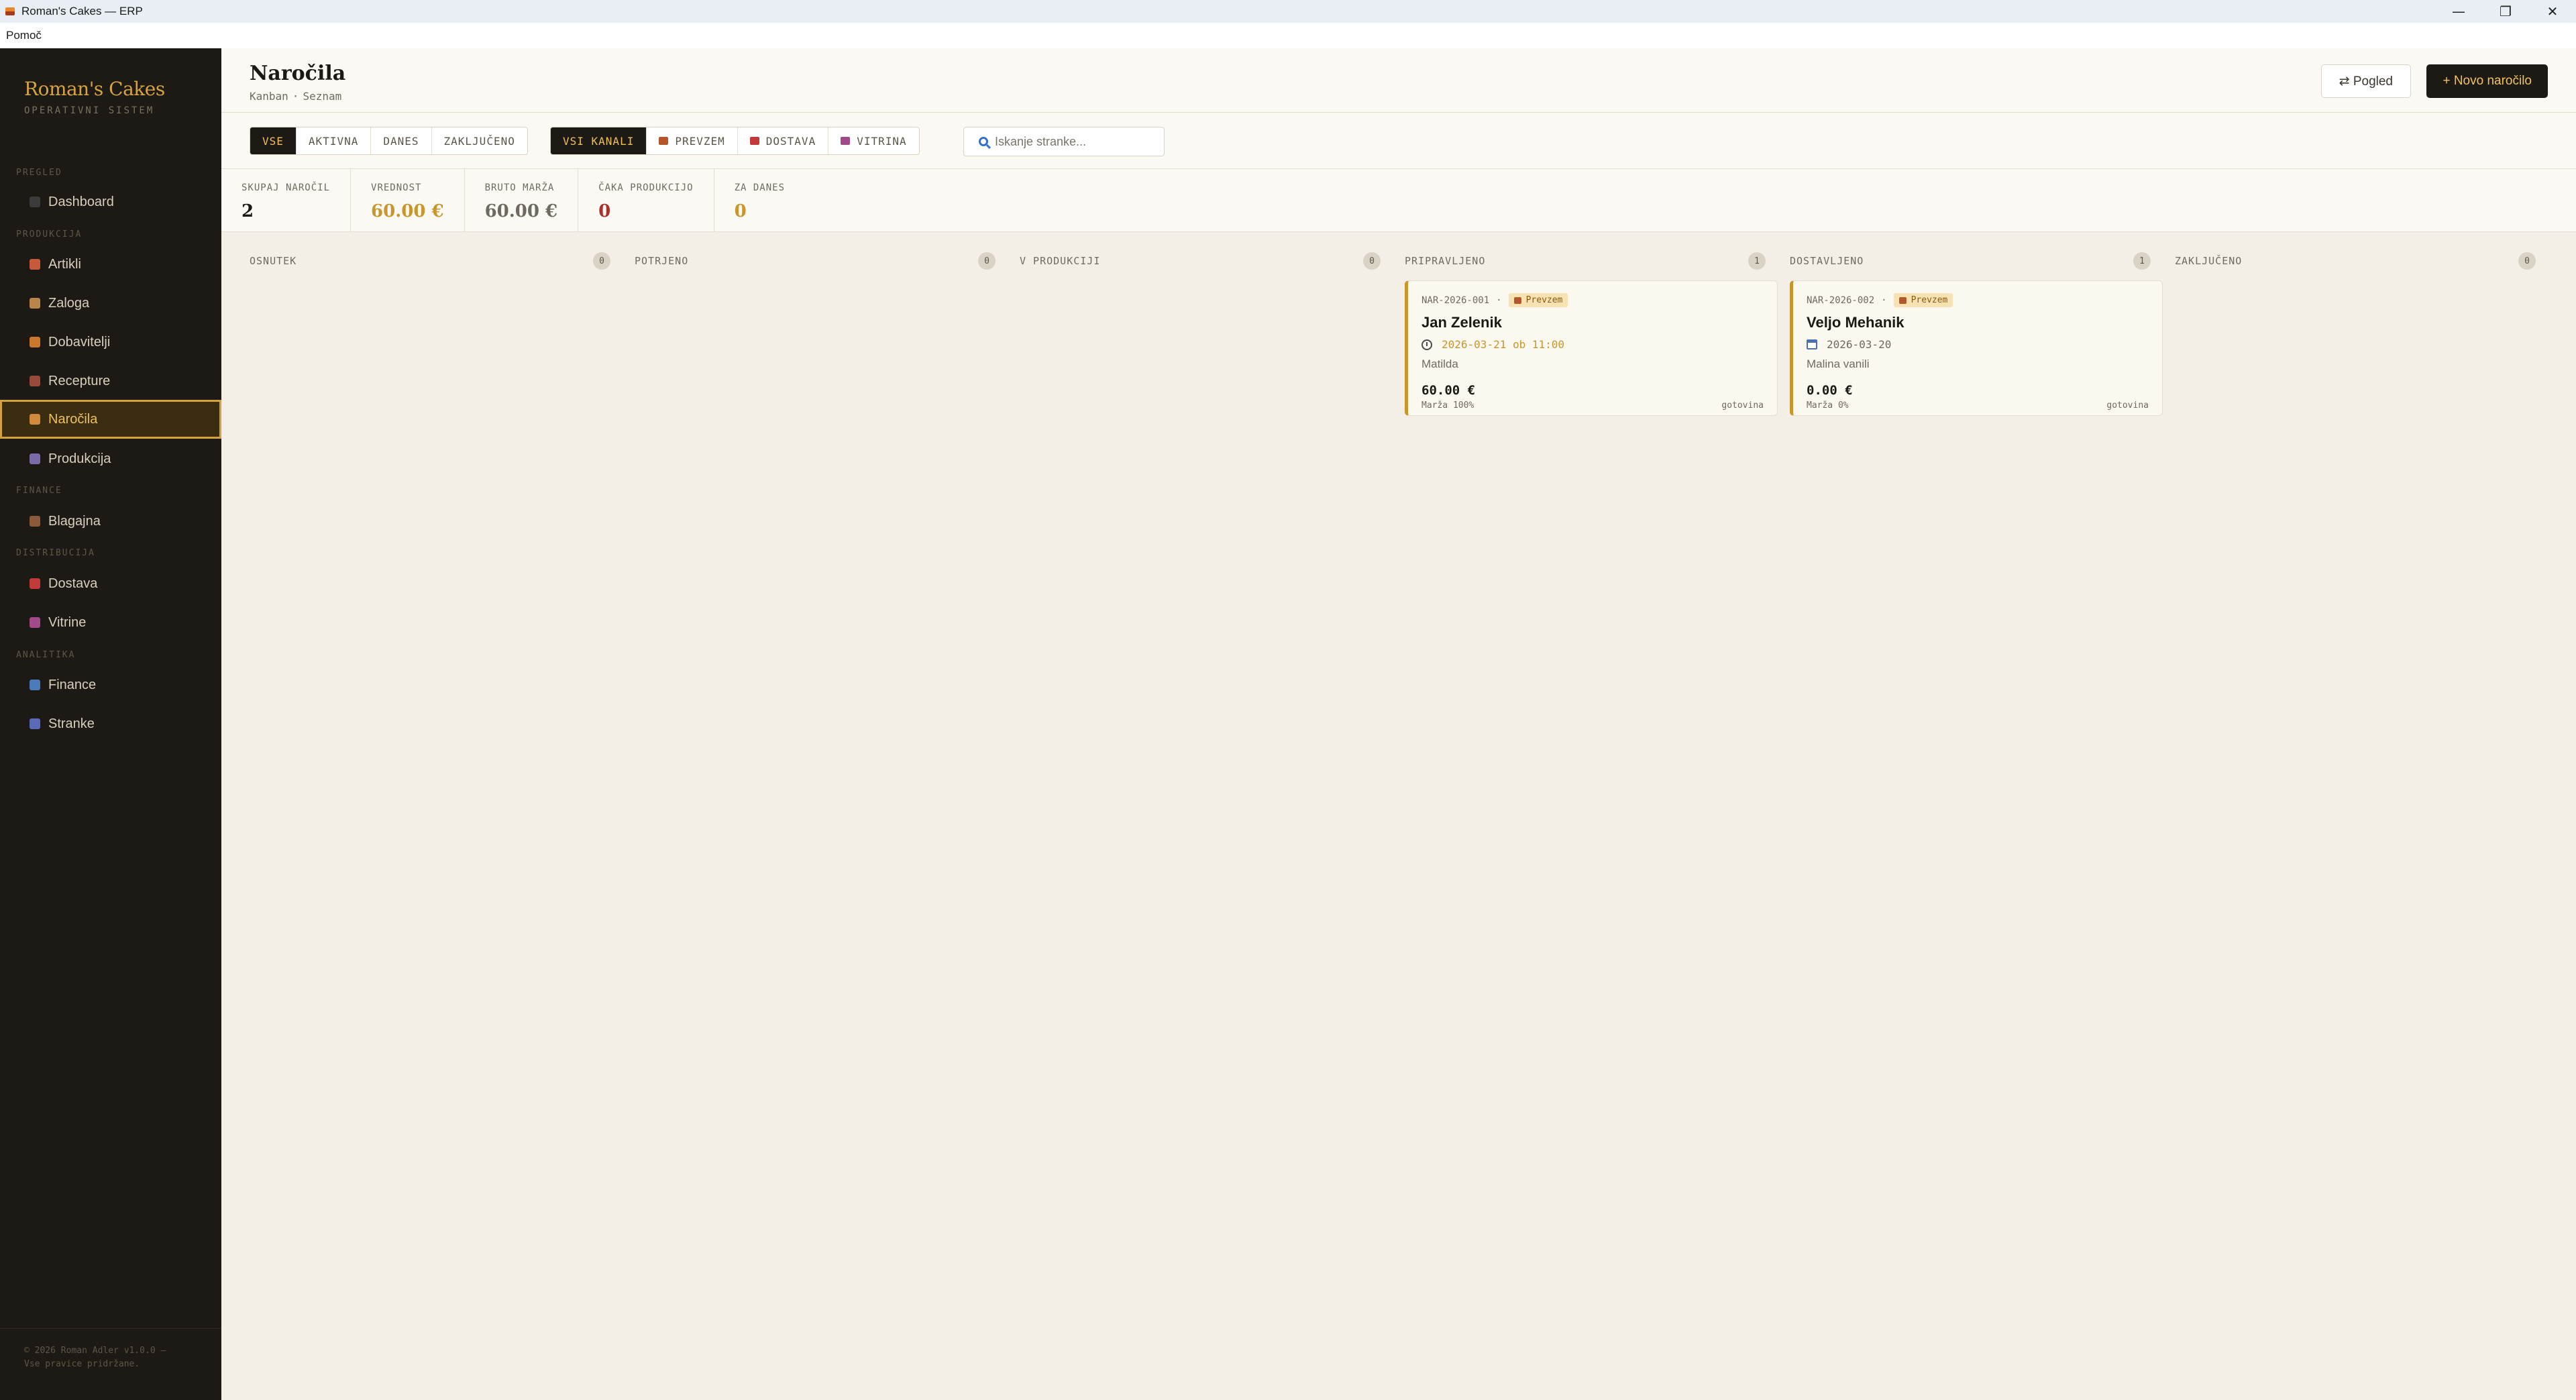 This screenshot has width=2576, height=1400. I want to click on order-id: NAR-2026-001, so click(1455, 300).